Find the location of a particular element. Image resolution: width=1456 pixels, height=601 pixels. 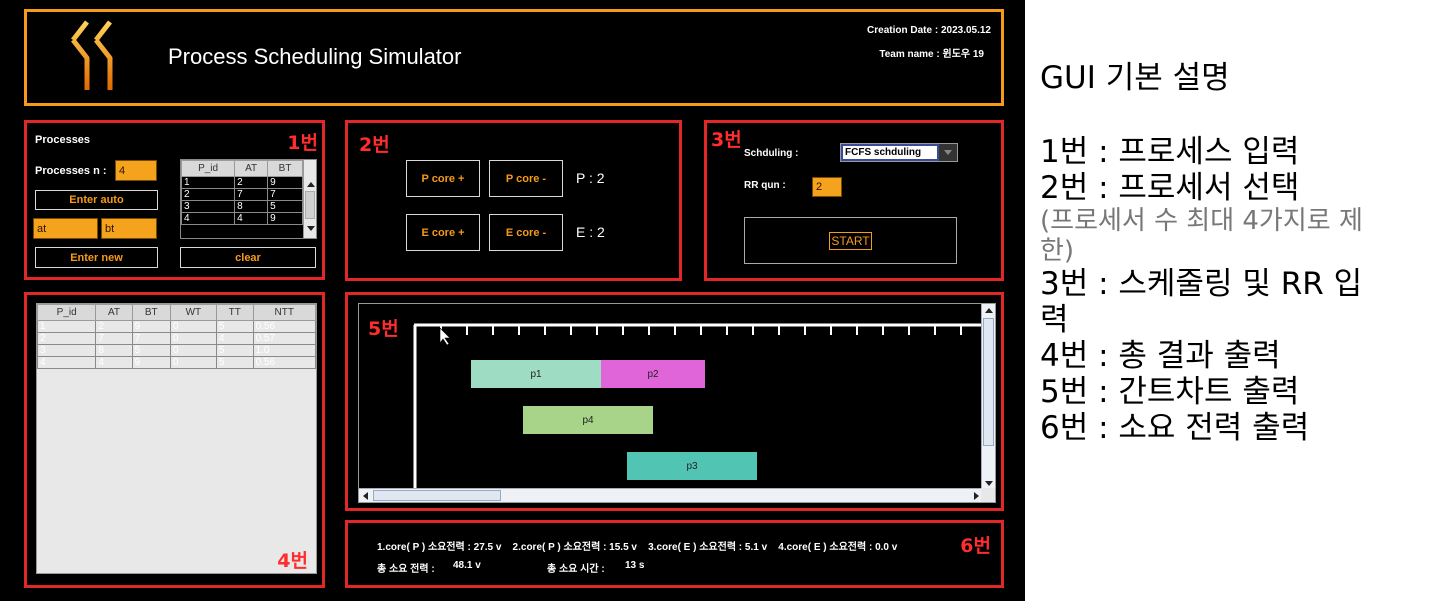

p-core-remove-button: P core - is located at coordinates (526, 178).